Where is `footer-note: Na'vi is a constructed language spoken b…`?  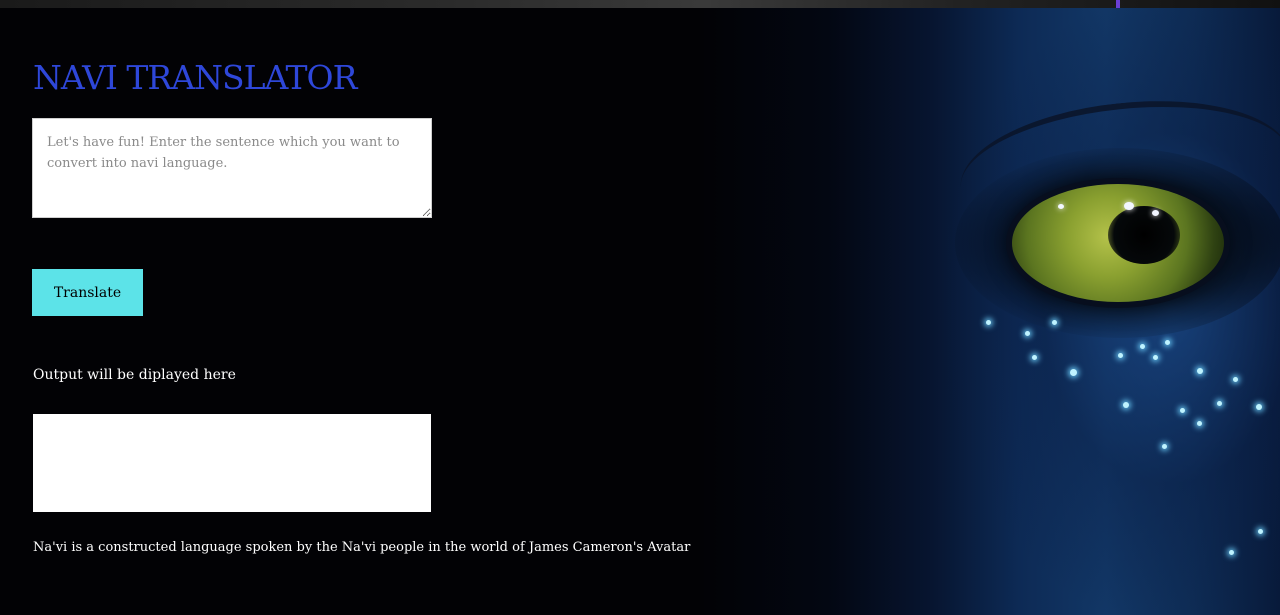
footer-note: Na'vi is a constructed language spoken b… is located at coordinates (362, 547).